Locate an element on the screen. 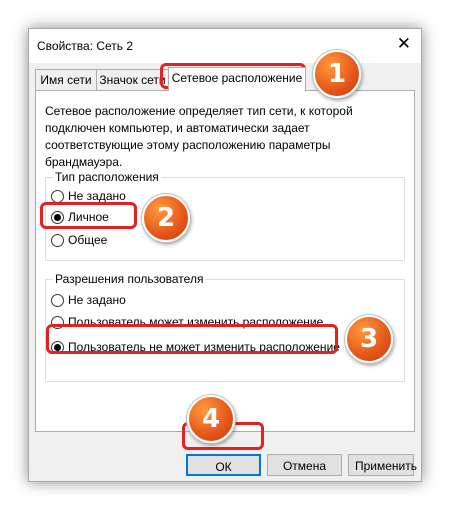 The width and height of the screenshot is (457, 513). cancel-button: Отмена is located at coordinates (304, 465).